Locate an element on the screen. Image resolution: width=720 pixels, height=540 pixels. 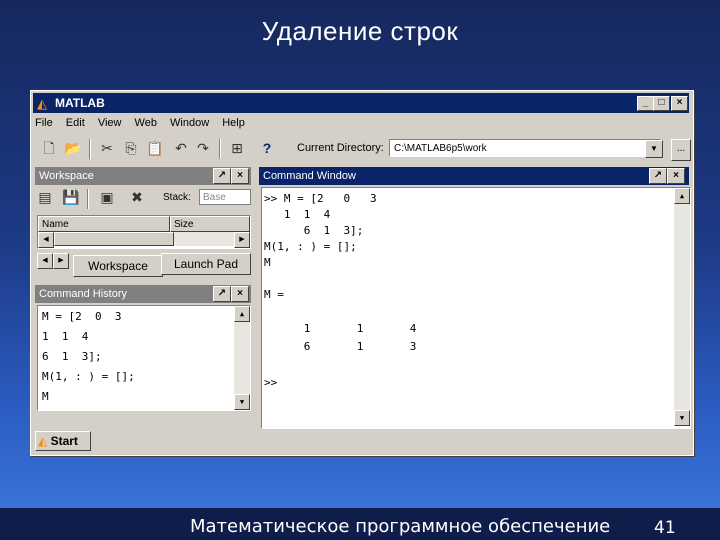
delete-icon: ✖ is located at coordinates (137, 197).